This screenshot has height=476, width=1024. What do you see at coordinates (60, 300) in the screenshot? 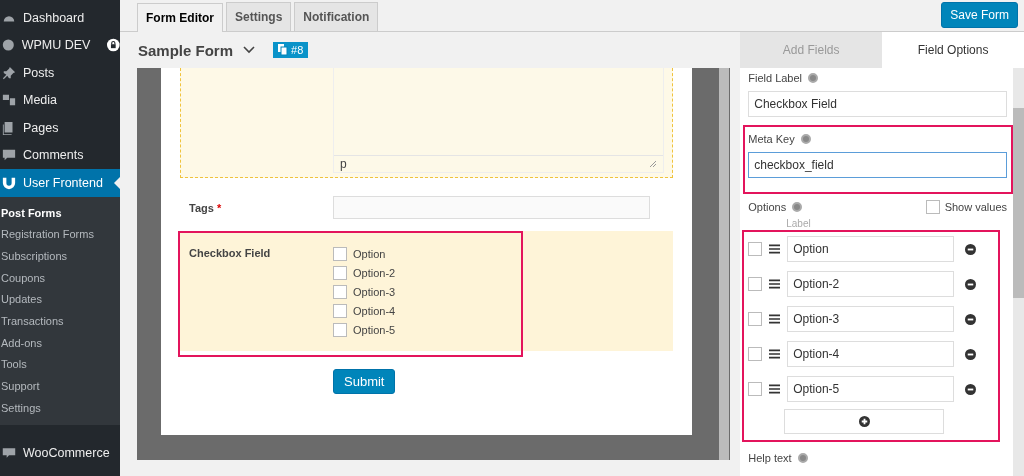
I see `submenu-item: Updates` at bounding box center [60, 300].